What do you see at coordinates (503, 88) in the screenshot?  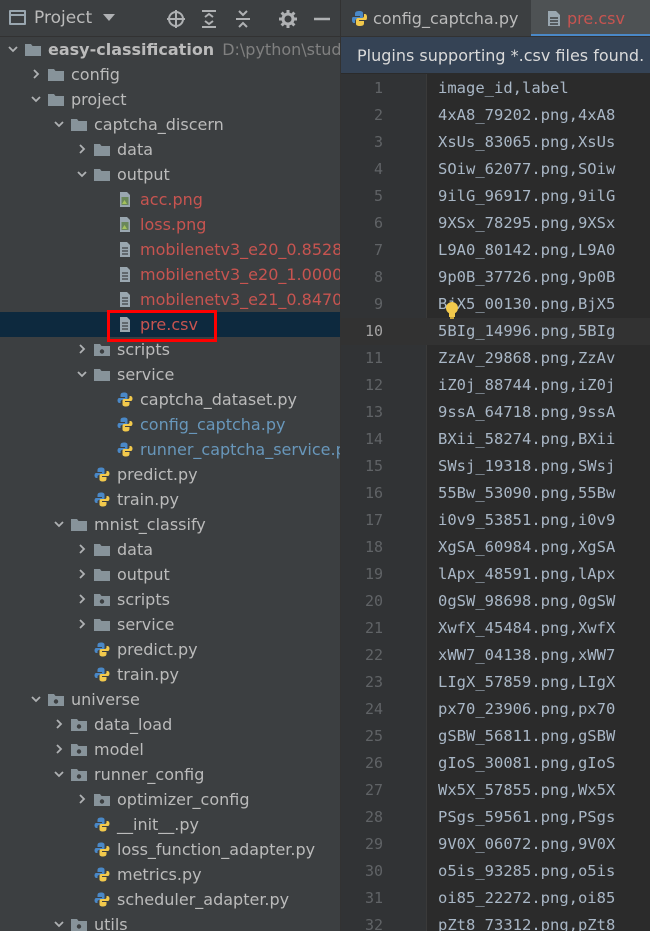 I see `code-line: image_id,label` at bounding box center [503, 88].